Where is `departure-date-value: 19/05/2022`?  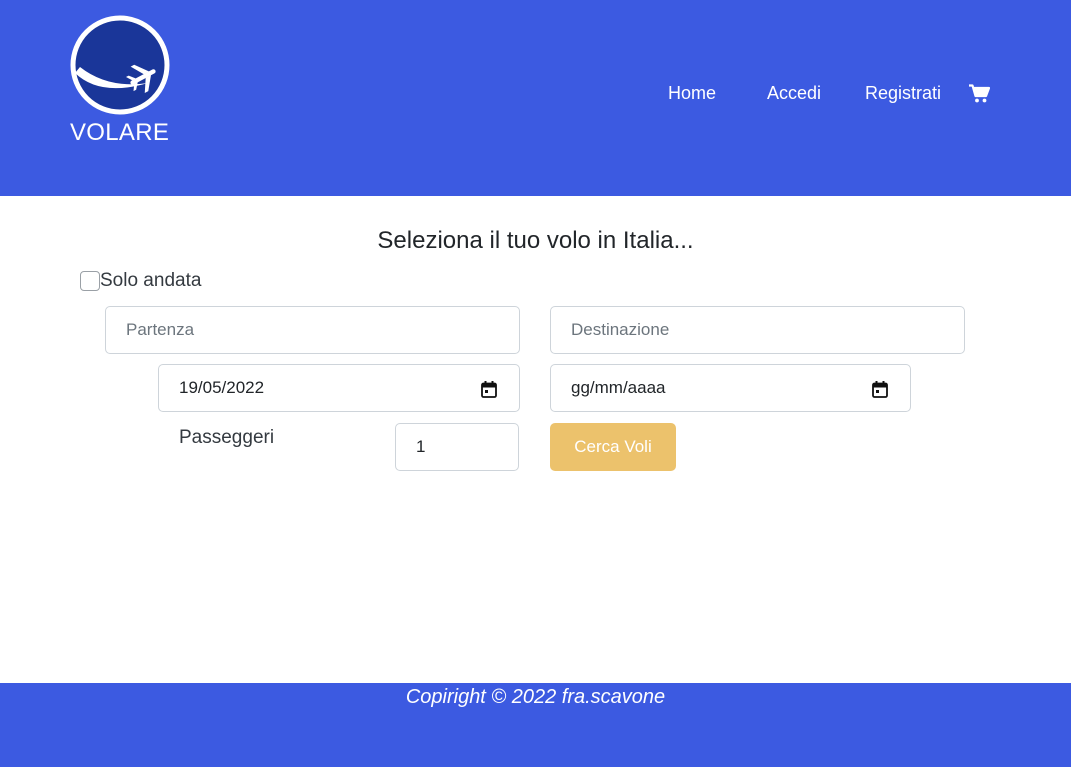 departure-date-value: 19/05/2022 is located at coordinates (222, 387).